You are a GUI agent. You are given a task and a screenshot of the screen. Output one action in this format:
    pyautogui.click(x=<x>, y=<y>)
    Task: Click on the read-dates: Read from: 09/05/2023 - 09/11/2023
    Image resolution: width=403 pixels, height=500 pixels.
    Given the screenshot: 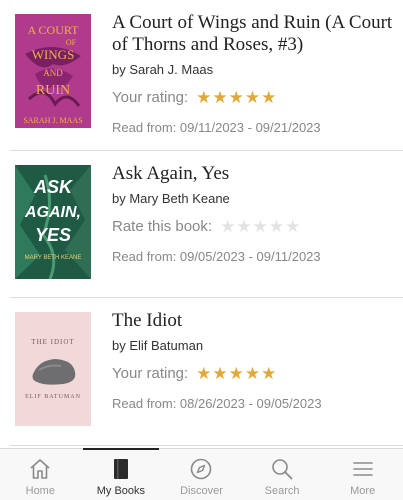 What is the action you would take?
    pyautogui.click(x=216, y=256)
    